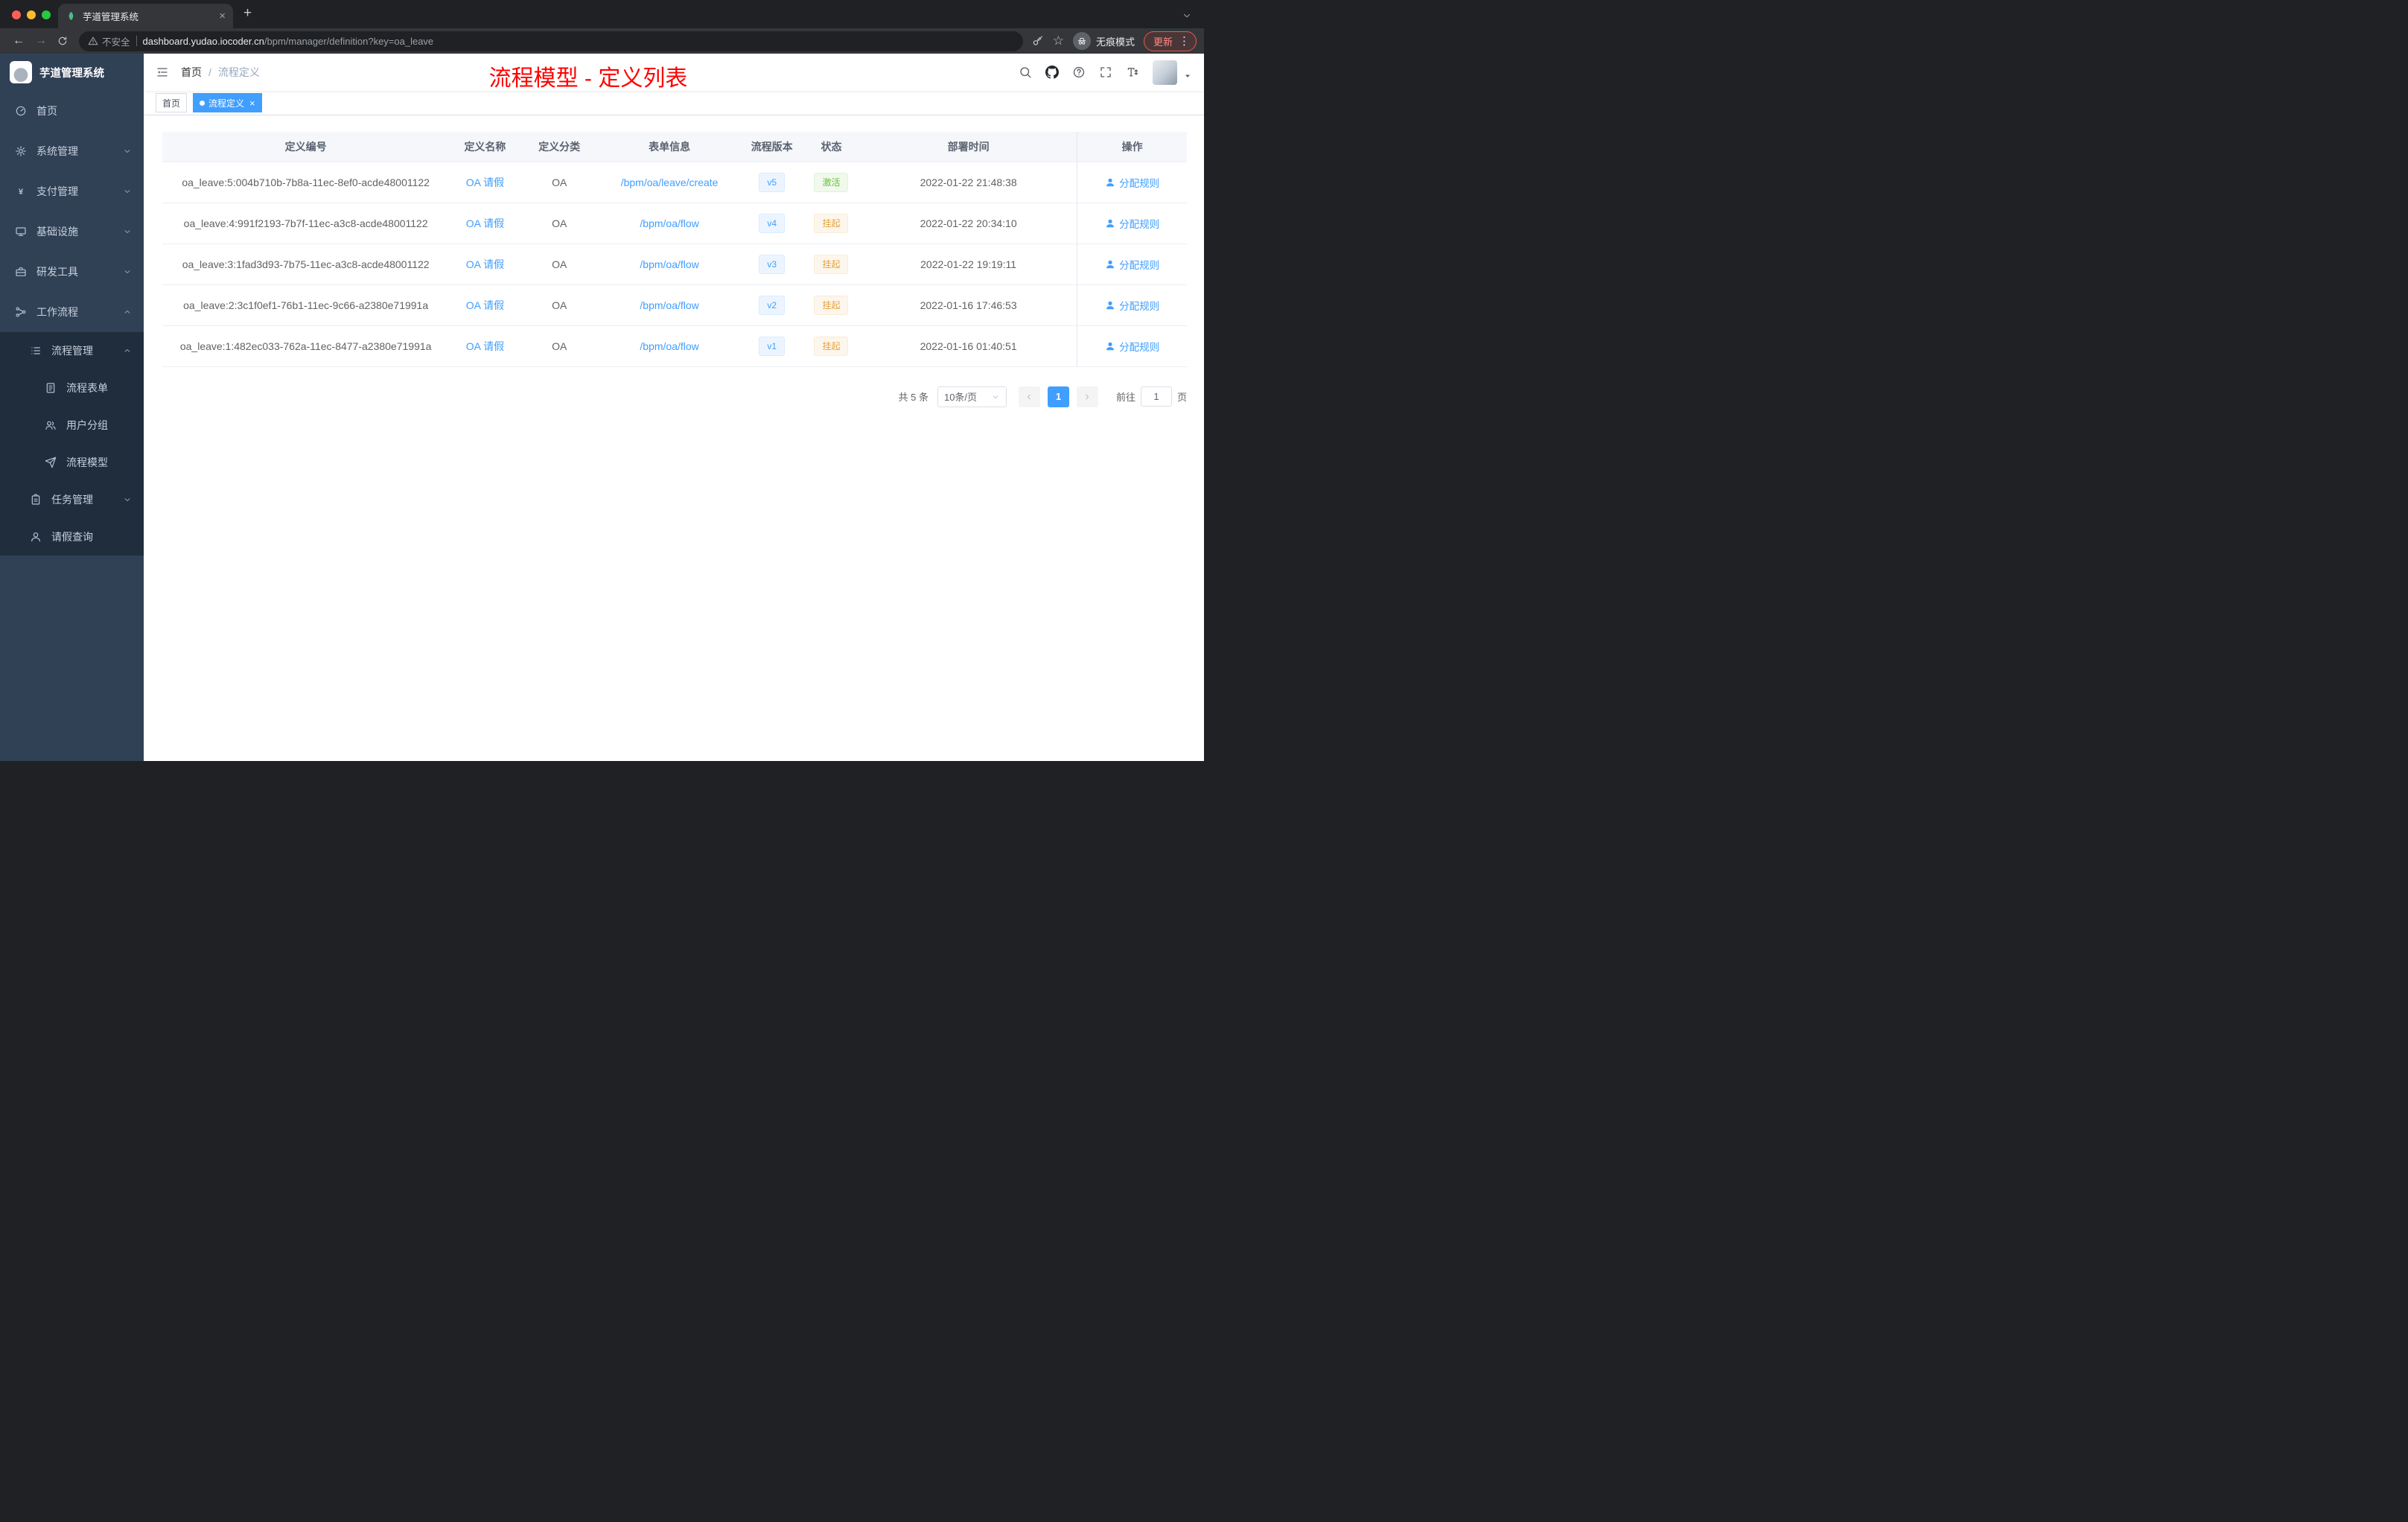 The height and width of the screenshot is (1522, 2408). What do you see at coordinates (109, 41) in the screenshot?
I see `security-status: 不安全` at bounding box center [109, 41].